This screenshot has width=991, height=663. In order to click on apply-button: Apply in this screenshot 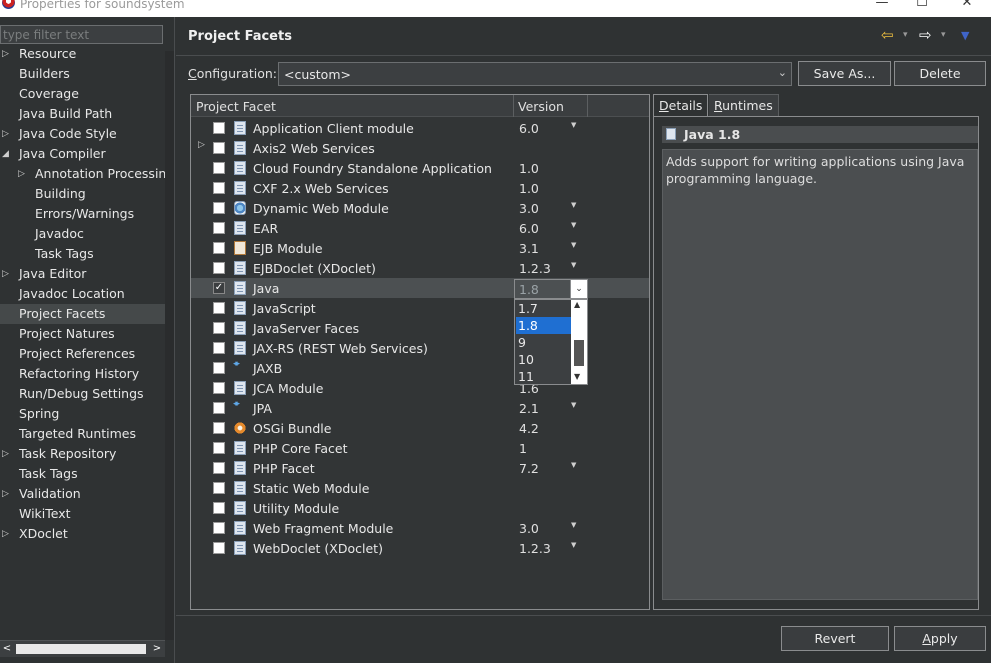, I will do `click(940, 638)`.